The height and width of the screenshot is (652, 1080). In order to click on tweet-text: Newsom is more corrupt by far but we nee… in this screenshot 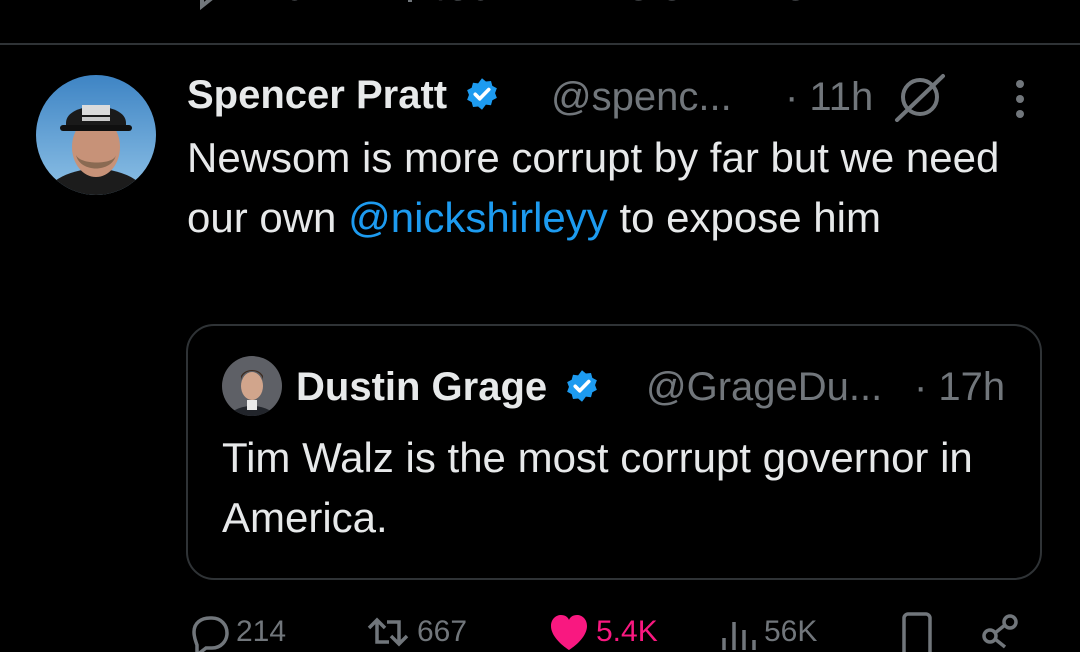, I will do `click(617, 188)`.